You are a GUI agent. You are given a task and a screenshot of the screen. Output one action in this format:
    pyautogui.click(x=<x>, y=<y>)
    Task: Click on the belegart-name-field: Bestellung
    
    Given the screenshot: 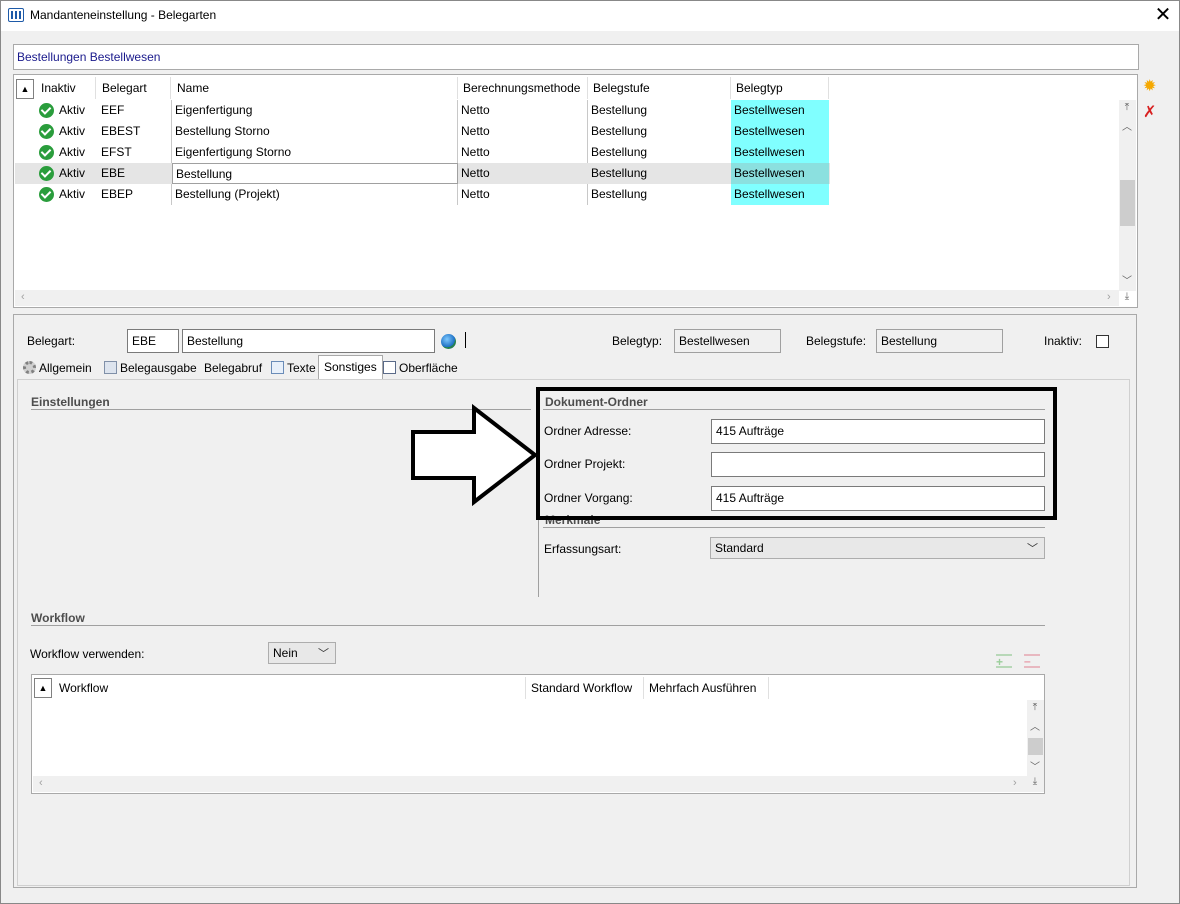 What is the action you would take?
    pyautogui.click(x=308, y=341)
    